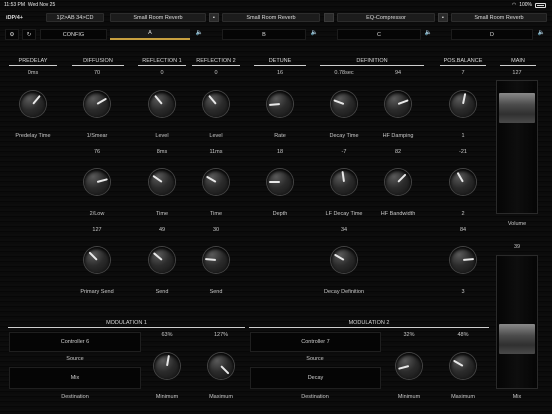 This screenshot has height=414, width=552. Describe the element at coordinates (167, 335) in the screenshot. I see `mod1-min-value: 63%` at that location.